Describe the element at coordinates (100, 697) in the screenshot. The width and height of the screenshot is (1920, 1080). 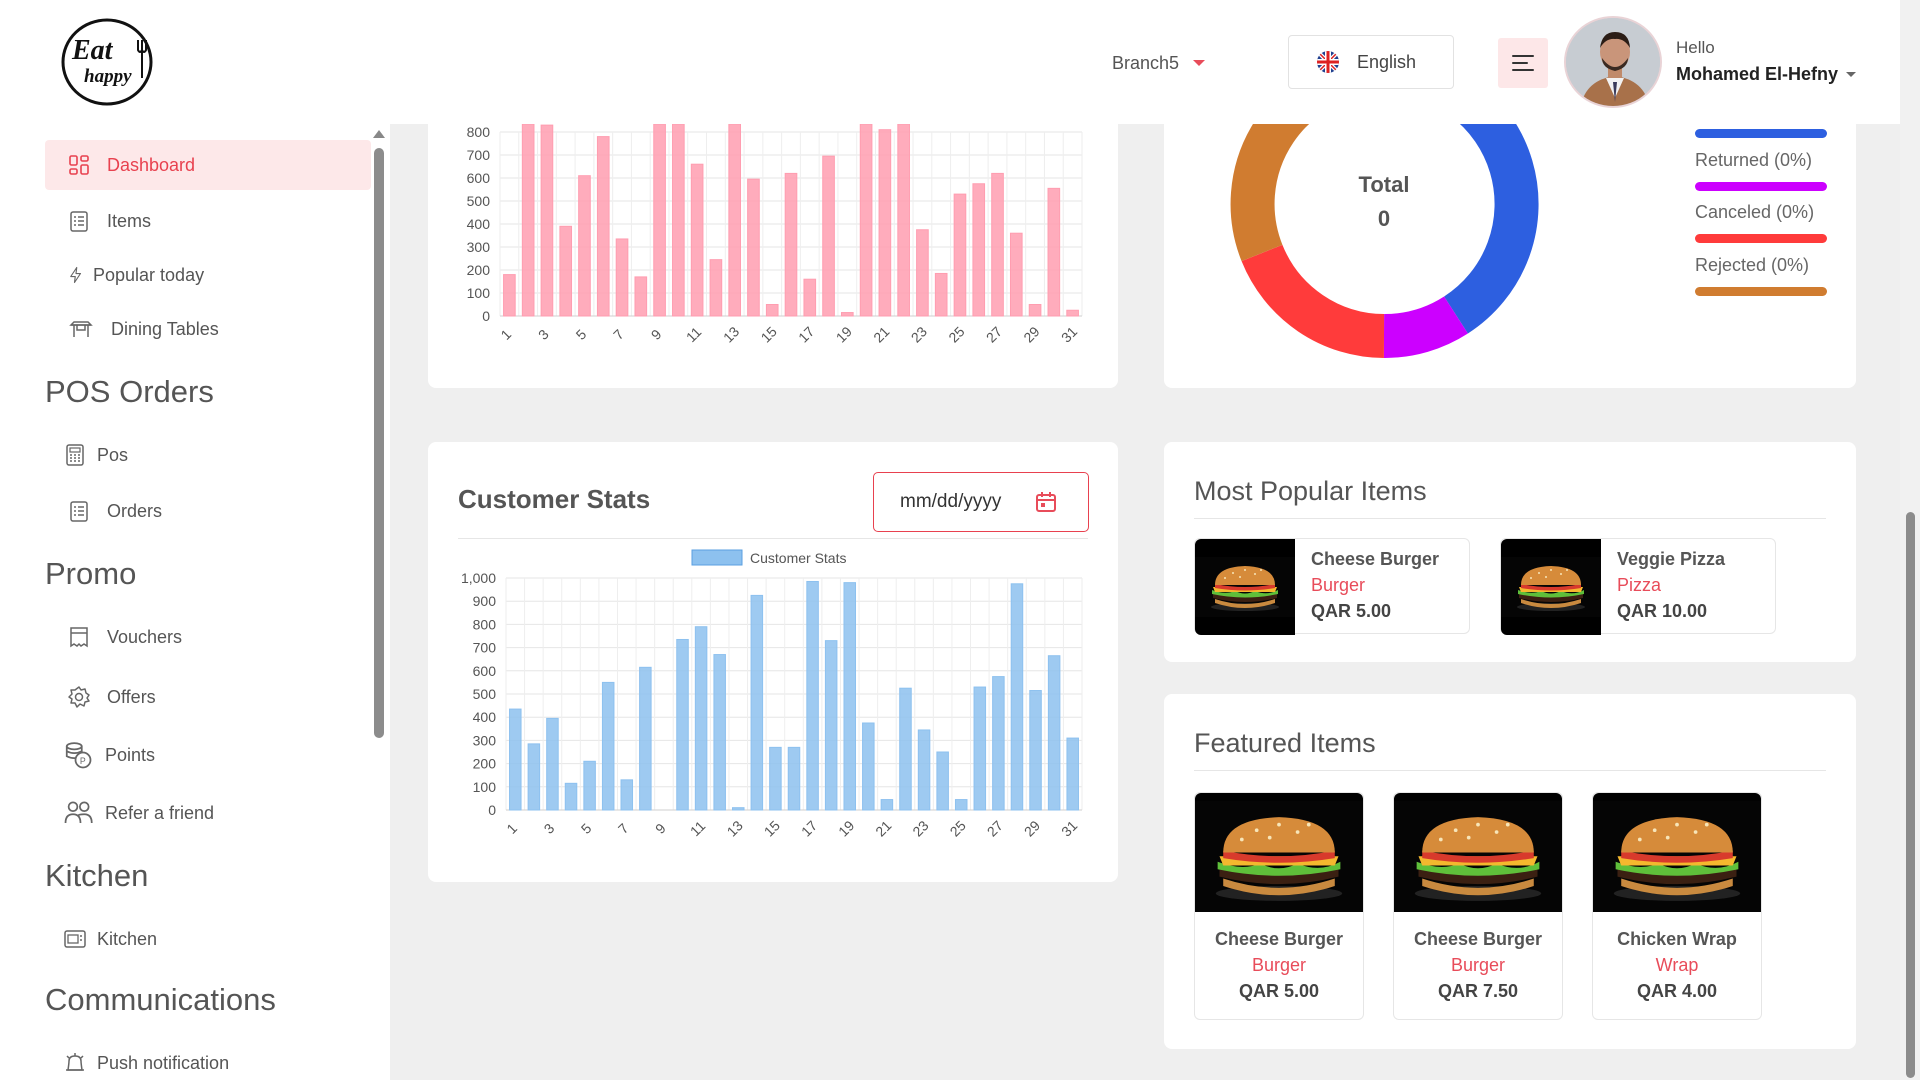
I see `sidebar-item-offers: Offers` at that location.